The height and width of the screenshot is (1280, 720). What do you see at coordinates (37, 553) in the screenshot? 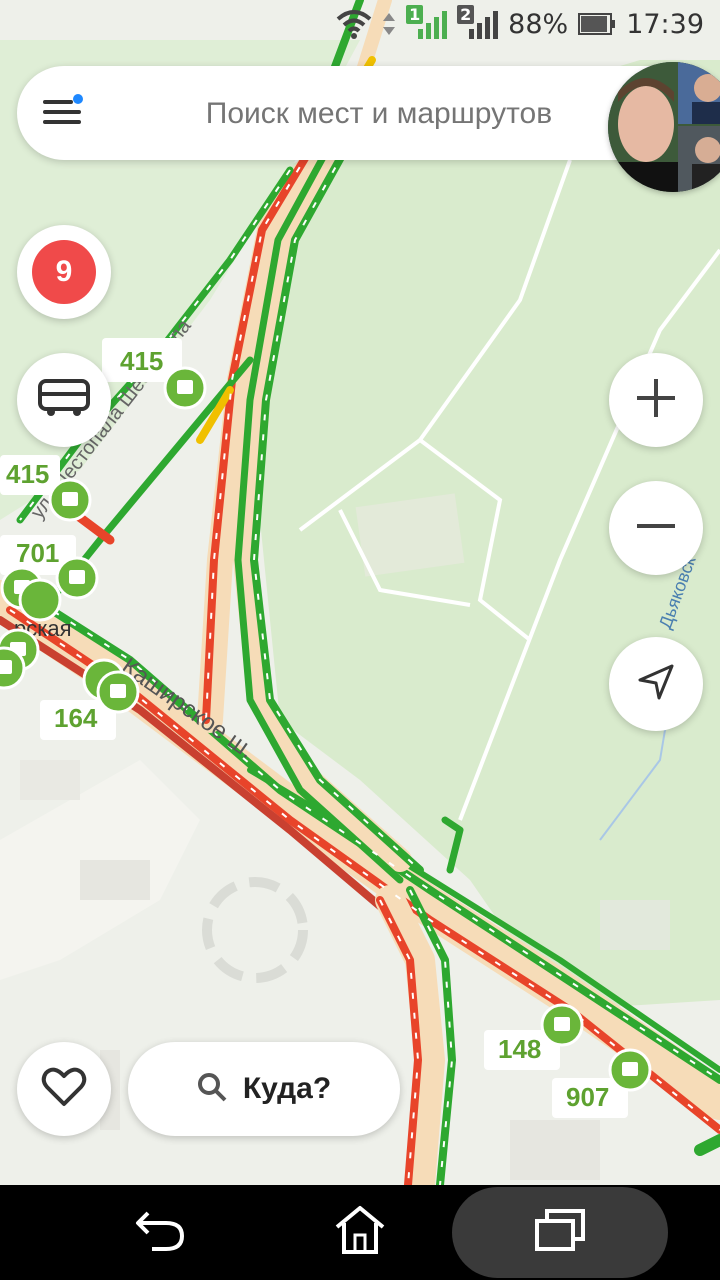
I see `route-label-701: 701` at bounding box center [37, 553].